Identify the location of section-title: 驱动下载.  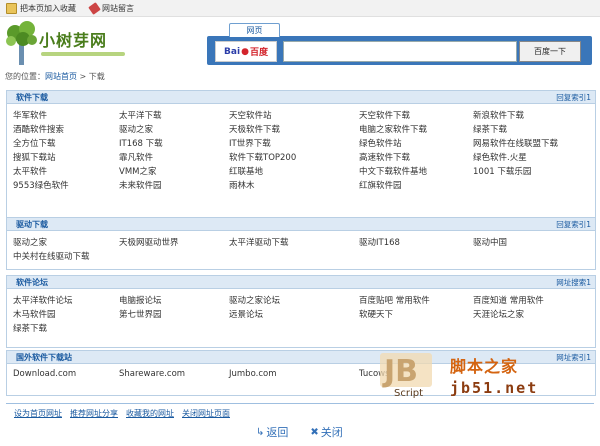
(32, 224).